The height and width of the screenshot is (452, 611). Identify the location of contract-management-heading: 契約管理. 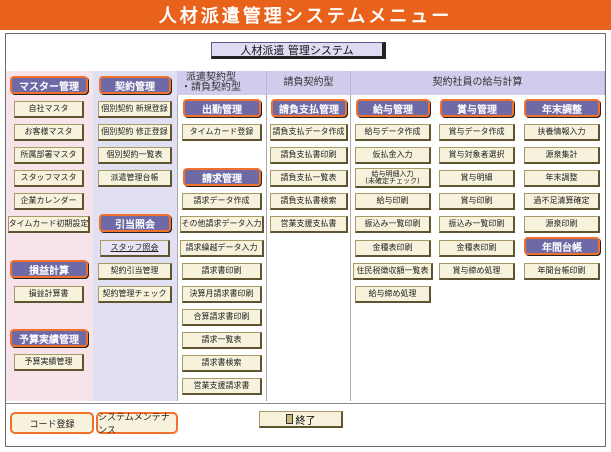
(135, 85).